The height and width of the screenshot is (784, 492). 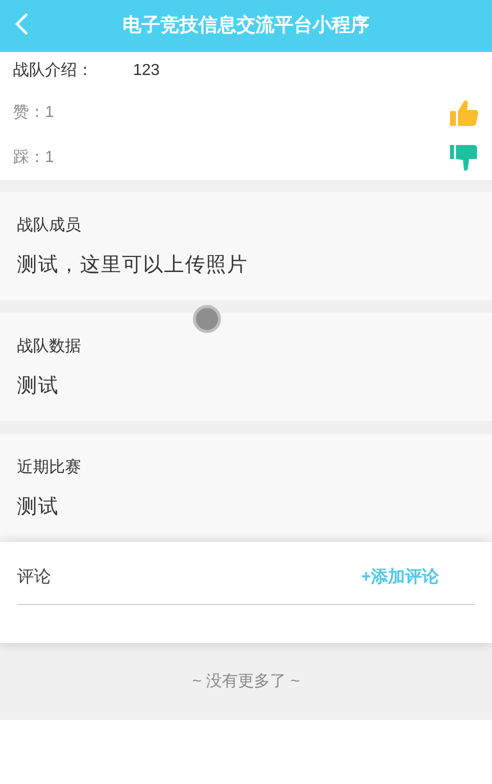 What do you see at coordinates (22, 24) in the screenshot?
I see `back-icon` at bounding box center [22, 24].